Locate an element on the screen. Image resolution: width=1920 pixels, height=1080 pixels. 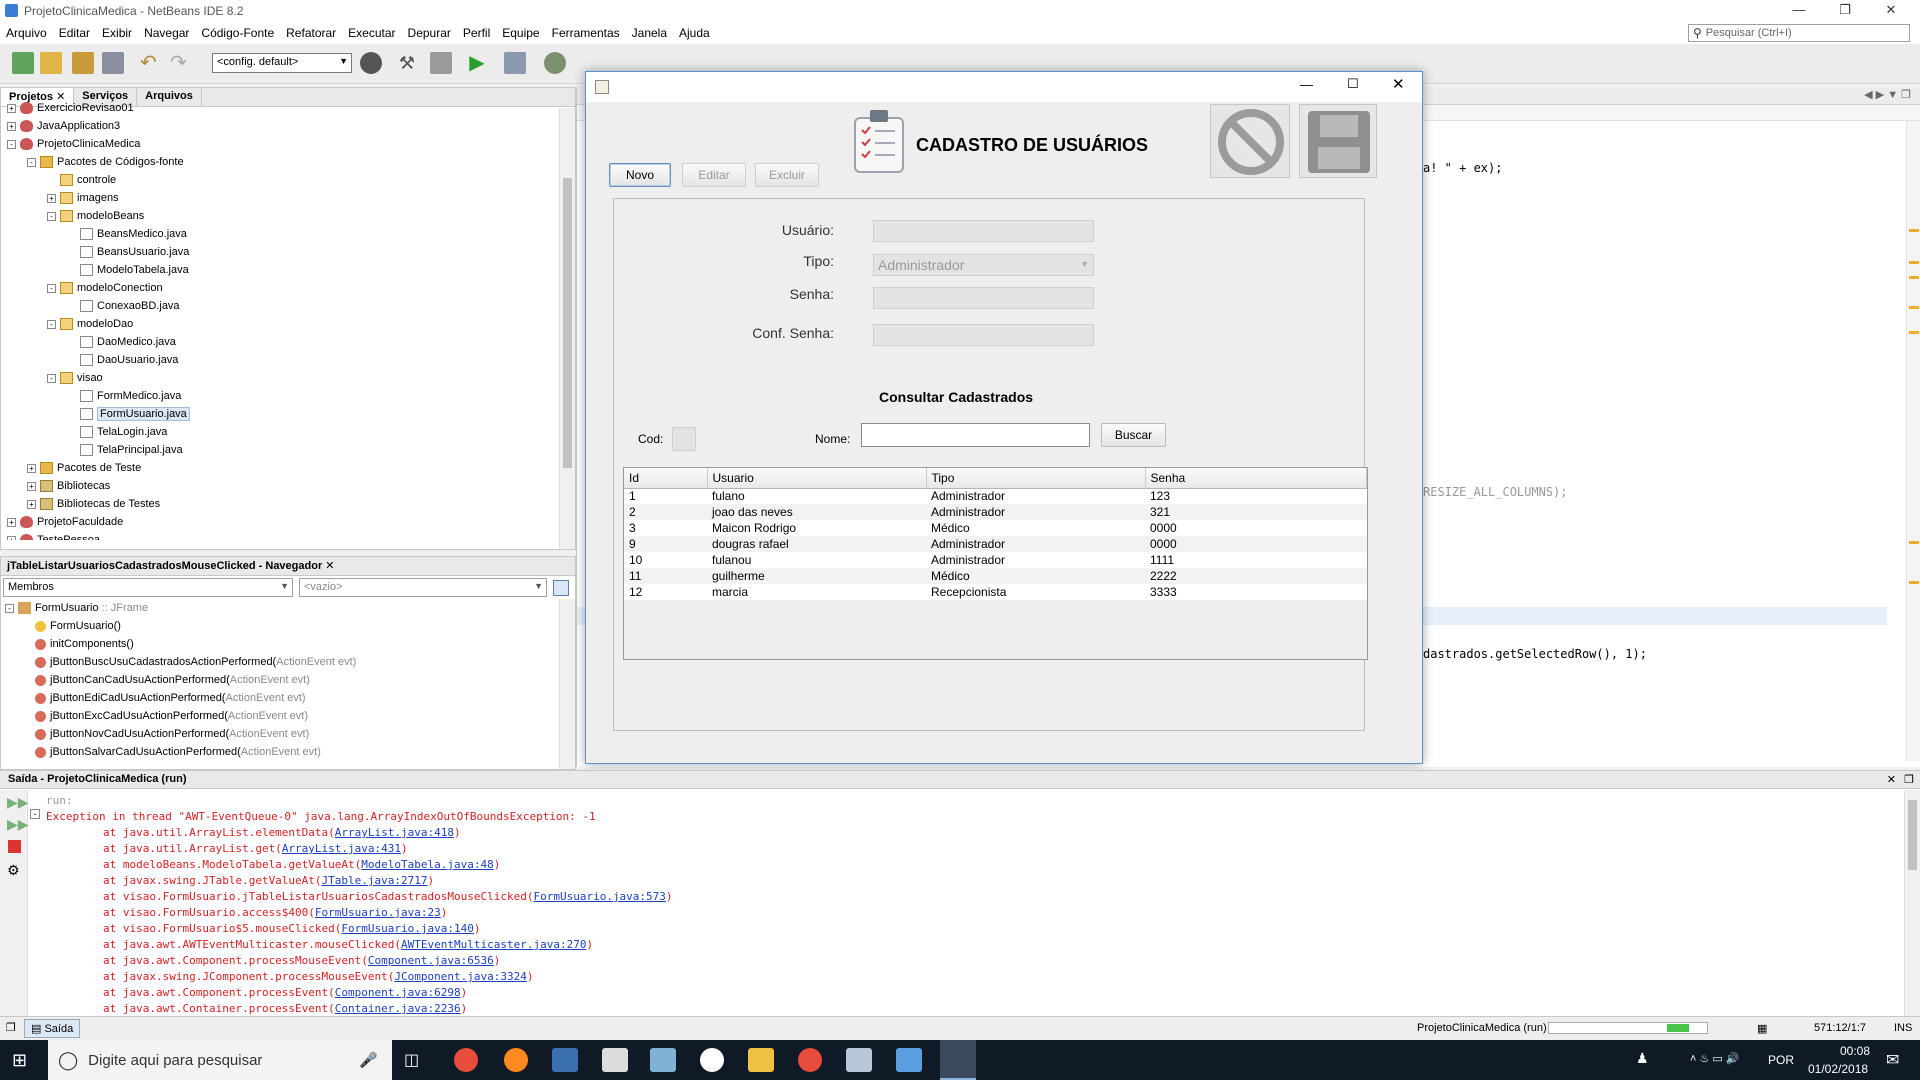
tree-item: + Bibliotecas de Testes is located at coordinates (288, 504).